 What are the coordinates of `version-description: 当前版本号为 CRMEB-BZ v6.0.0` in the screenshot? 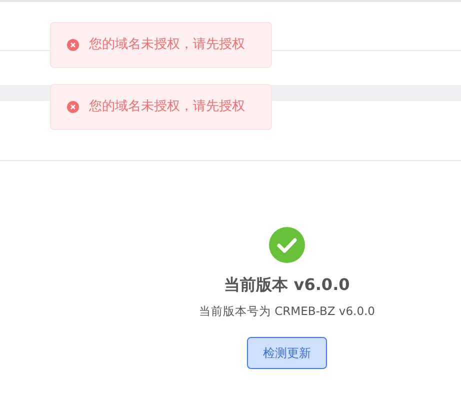 It's located at (287, 311).